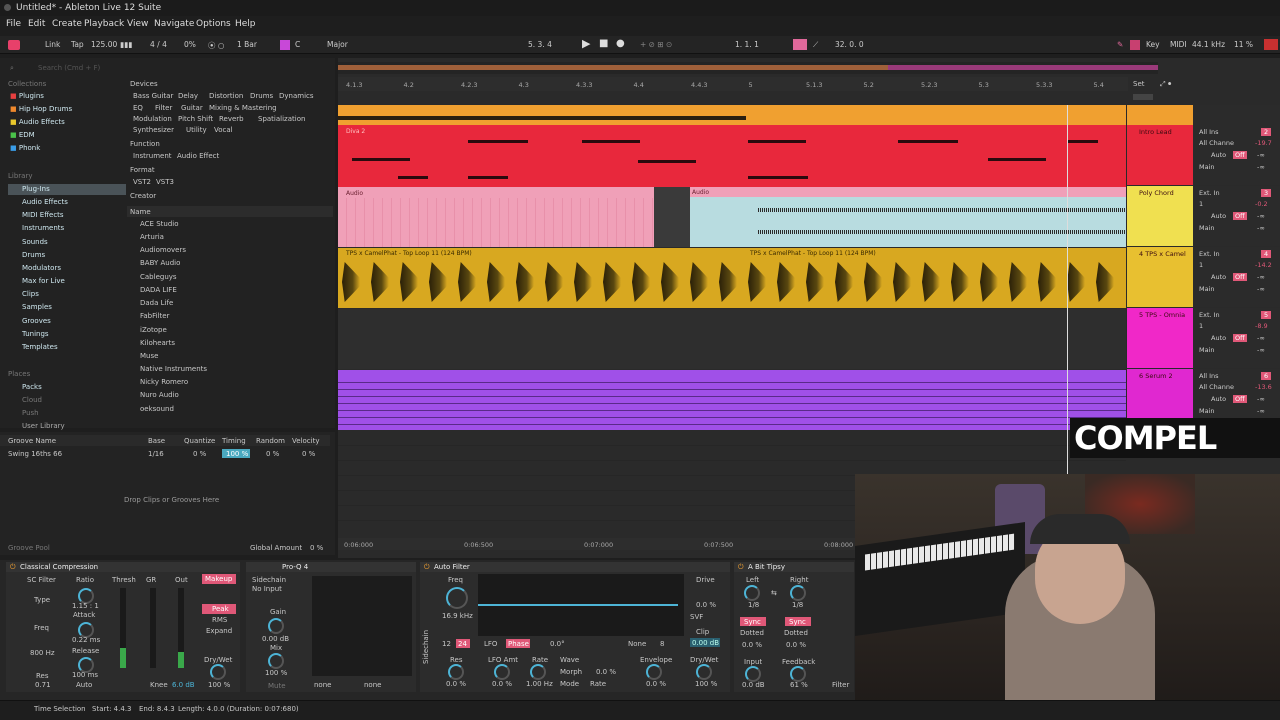 The width and height of the screenshot is (1280, 720). Describe the element at coordinates (753, 685) in the screenshot. I see `delay-input-value: 0.0 dB` at that location.